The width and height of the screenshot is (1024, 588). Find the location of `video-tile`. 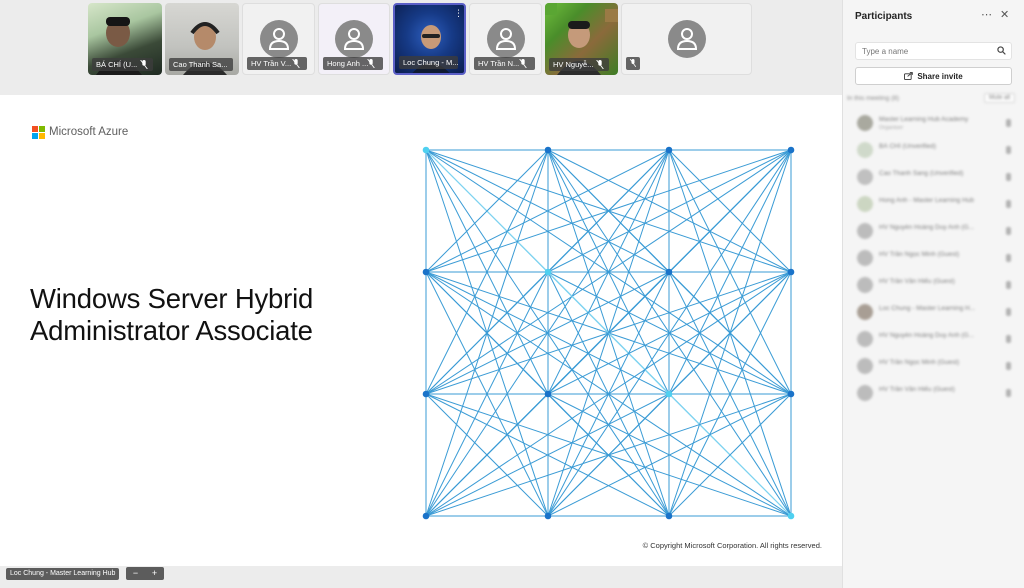

video-tile is located at coordinates (686, 39).